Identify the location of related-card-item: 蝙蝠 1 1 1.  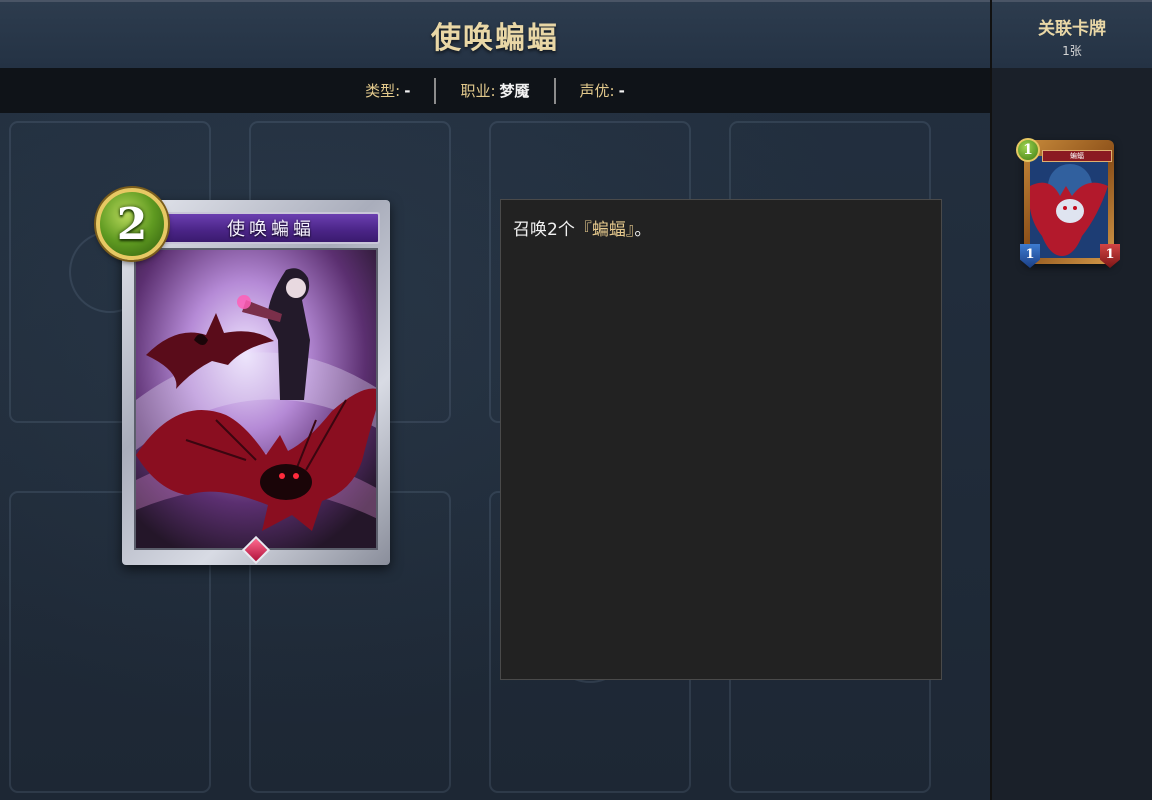
(1068, 201).